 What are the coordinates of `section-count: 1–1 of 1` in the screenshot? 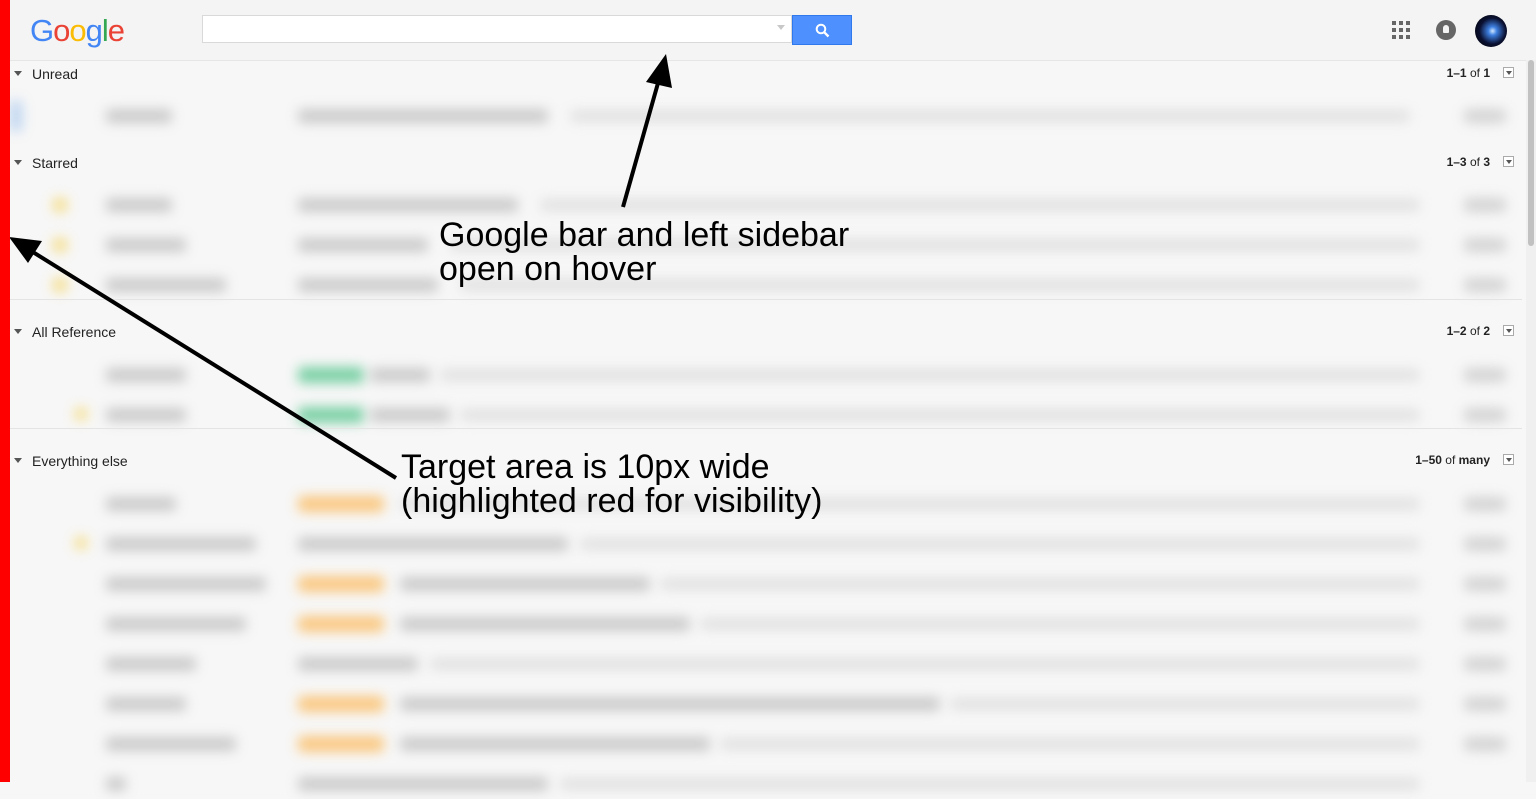 It's located at (1468, 73).